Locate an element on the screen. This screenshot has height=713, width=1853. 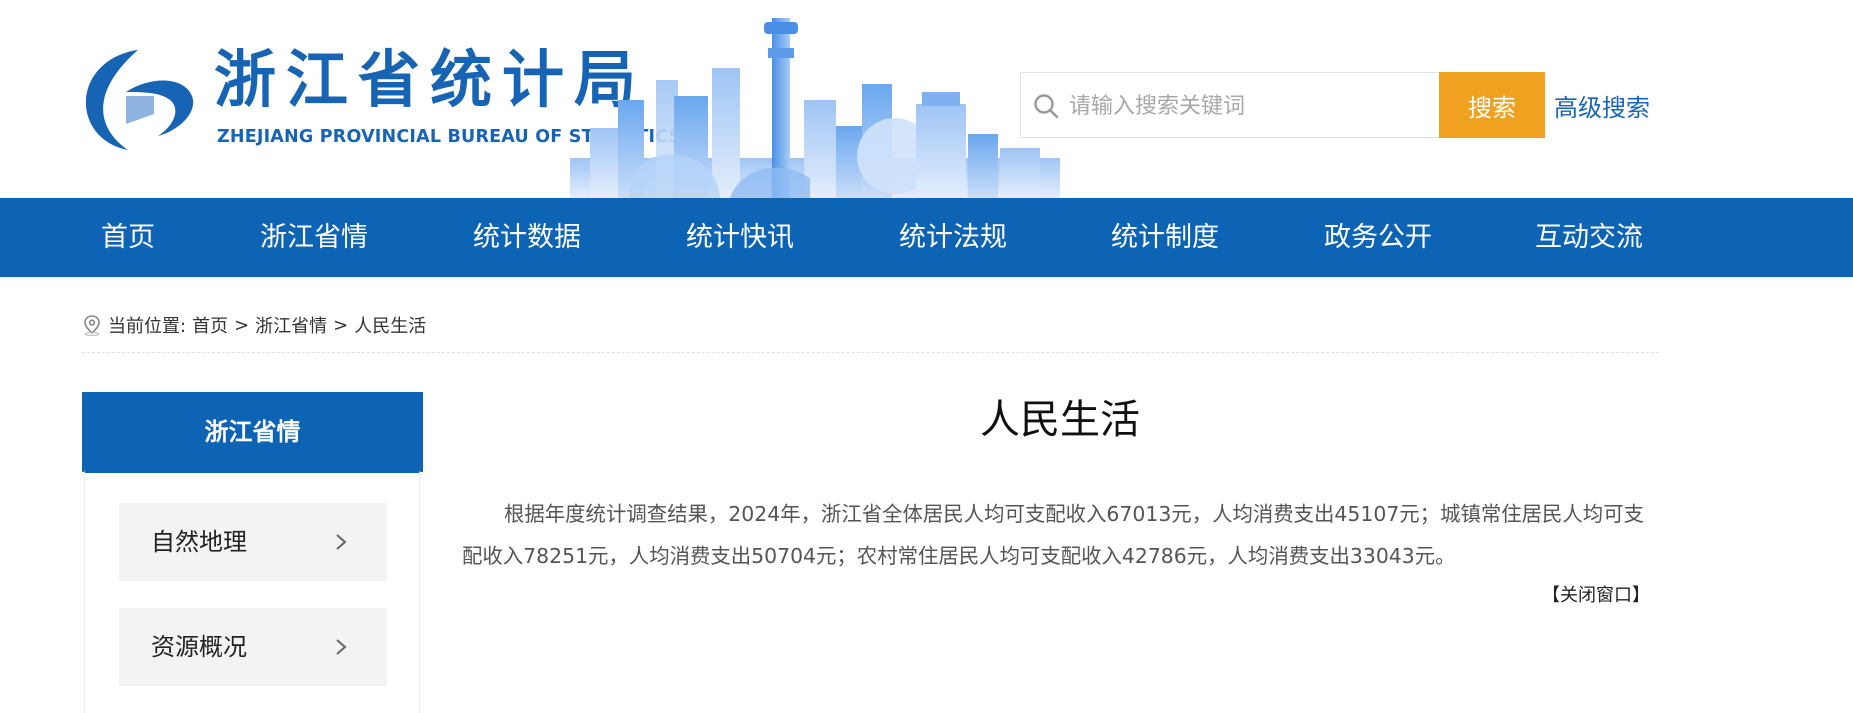
advanced-search-link: 高级搜索 is located at coordinates (1602, 105).